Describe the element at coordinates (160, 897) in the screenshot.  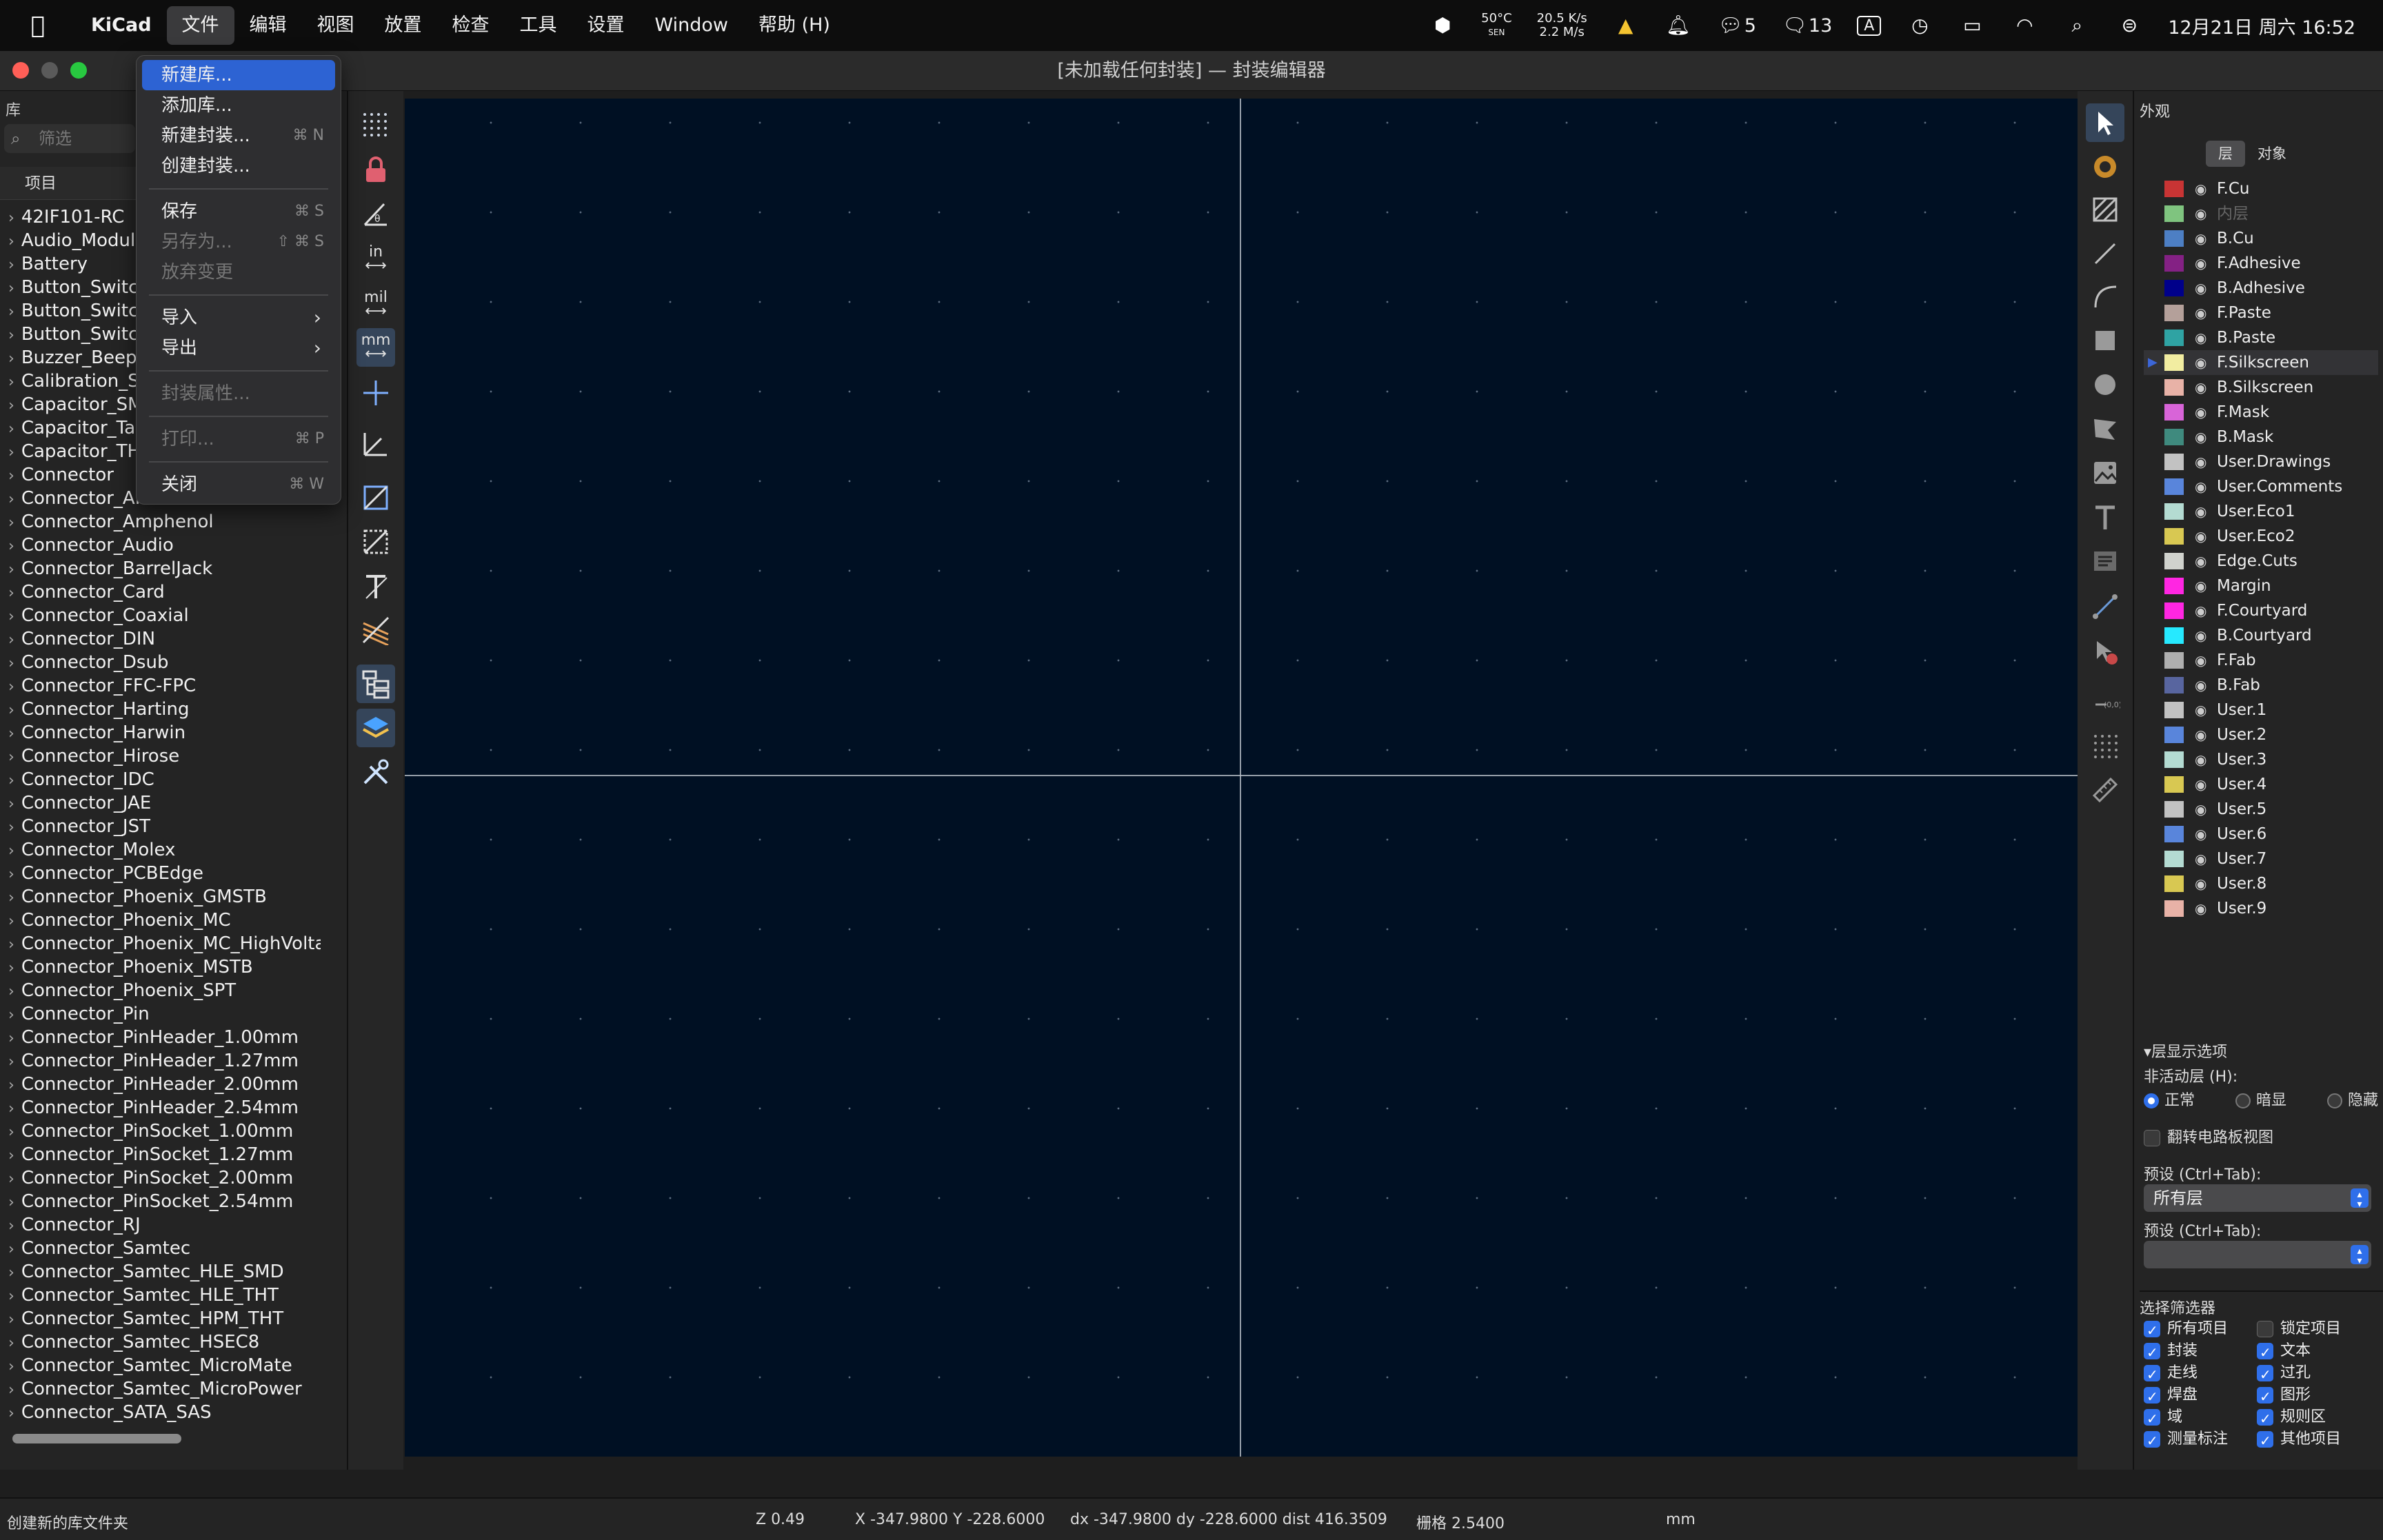
I see `library-tree-row: › Connector_Phoenix_GMSTB` at that location.